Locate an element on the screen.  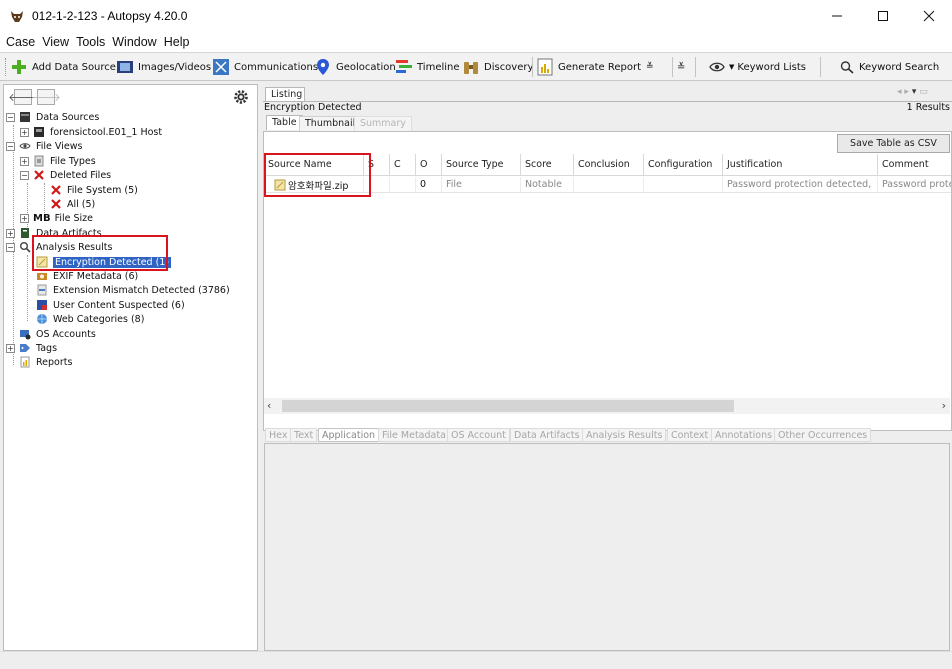
tree-item-all: All (5) is located at coordinates (72, 204).